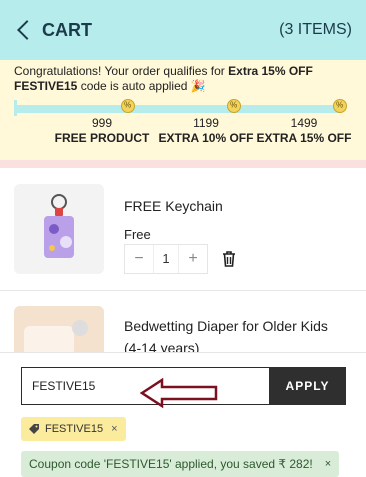 This screenshot has height=477, width=366. I want to click on trash-icon, so click(229, 259).